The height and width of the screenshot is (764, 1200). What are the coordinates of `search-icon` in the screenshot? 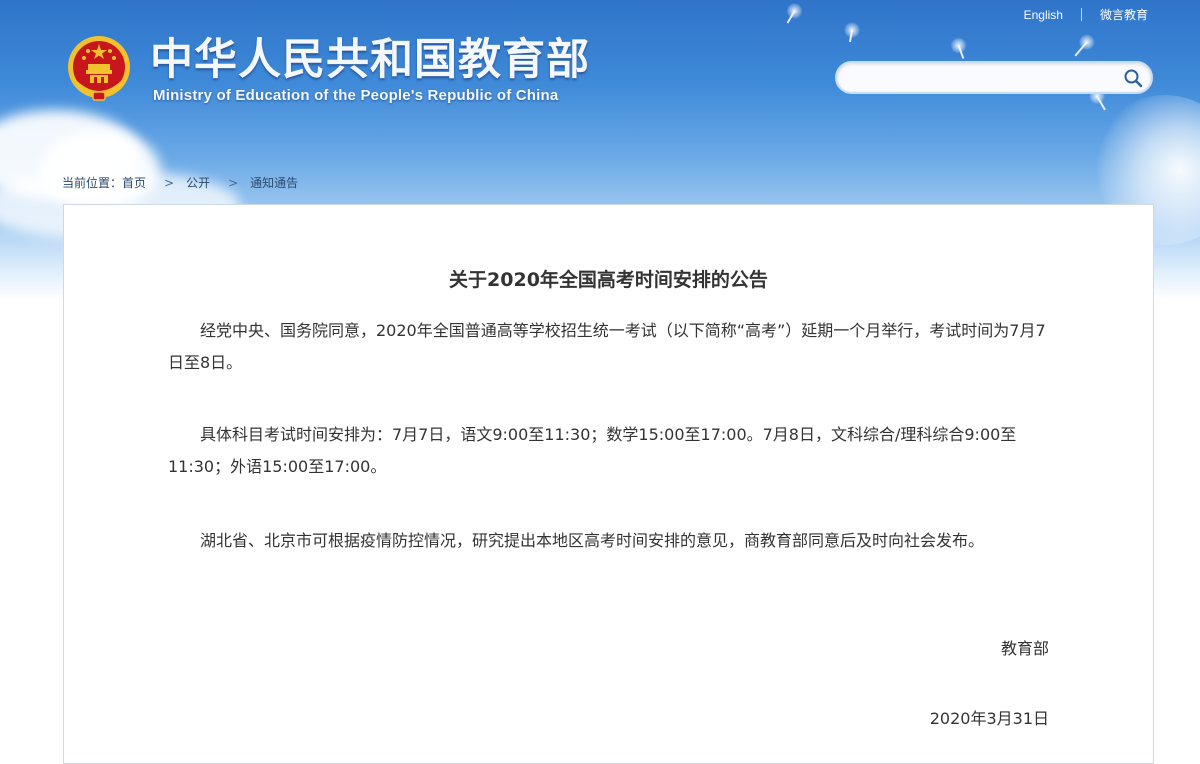 It's located at (1133, 78).